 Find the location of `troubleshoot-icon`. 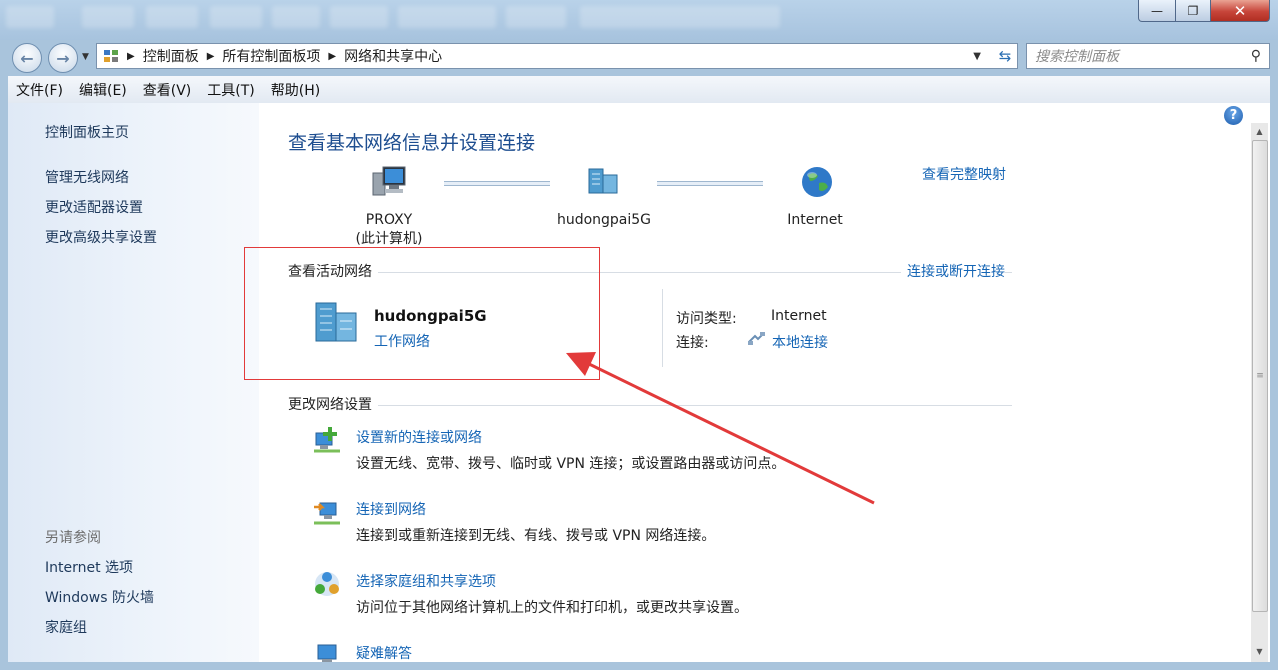

troubleshoot-icon is located at coordinates (327, 651).